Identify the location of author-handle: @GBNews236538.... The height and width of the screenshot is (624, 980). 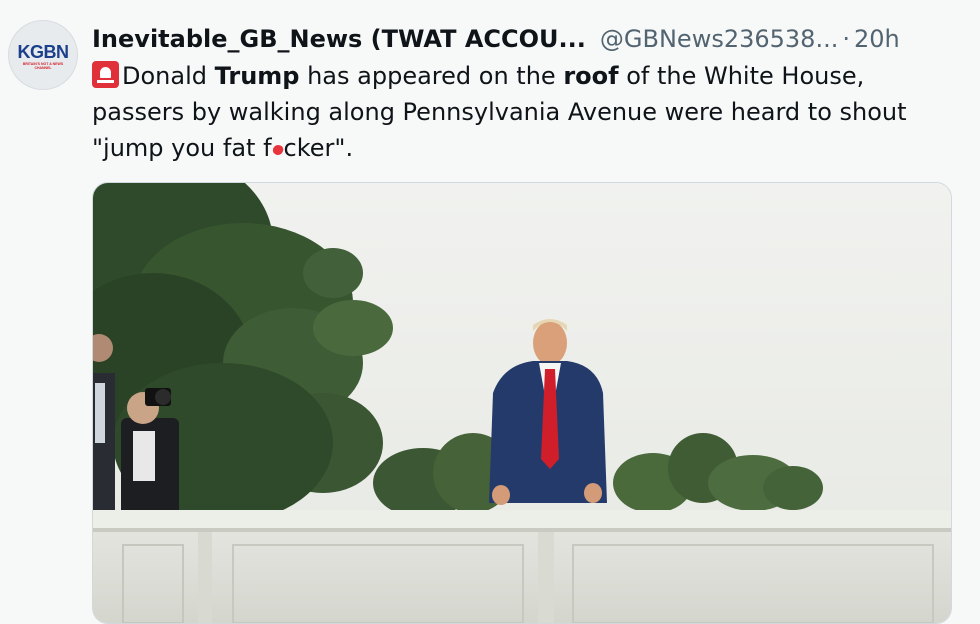
(719, 39).